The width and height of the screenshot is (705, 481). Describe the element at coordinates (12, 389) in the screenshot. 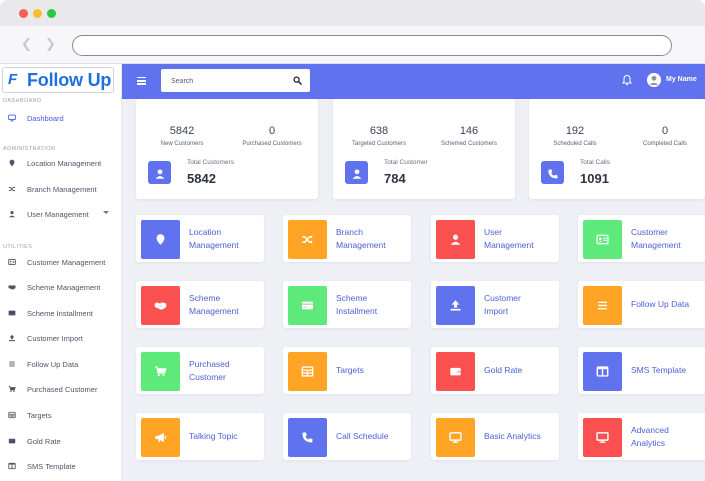

I see `cart-icon` at that location.